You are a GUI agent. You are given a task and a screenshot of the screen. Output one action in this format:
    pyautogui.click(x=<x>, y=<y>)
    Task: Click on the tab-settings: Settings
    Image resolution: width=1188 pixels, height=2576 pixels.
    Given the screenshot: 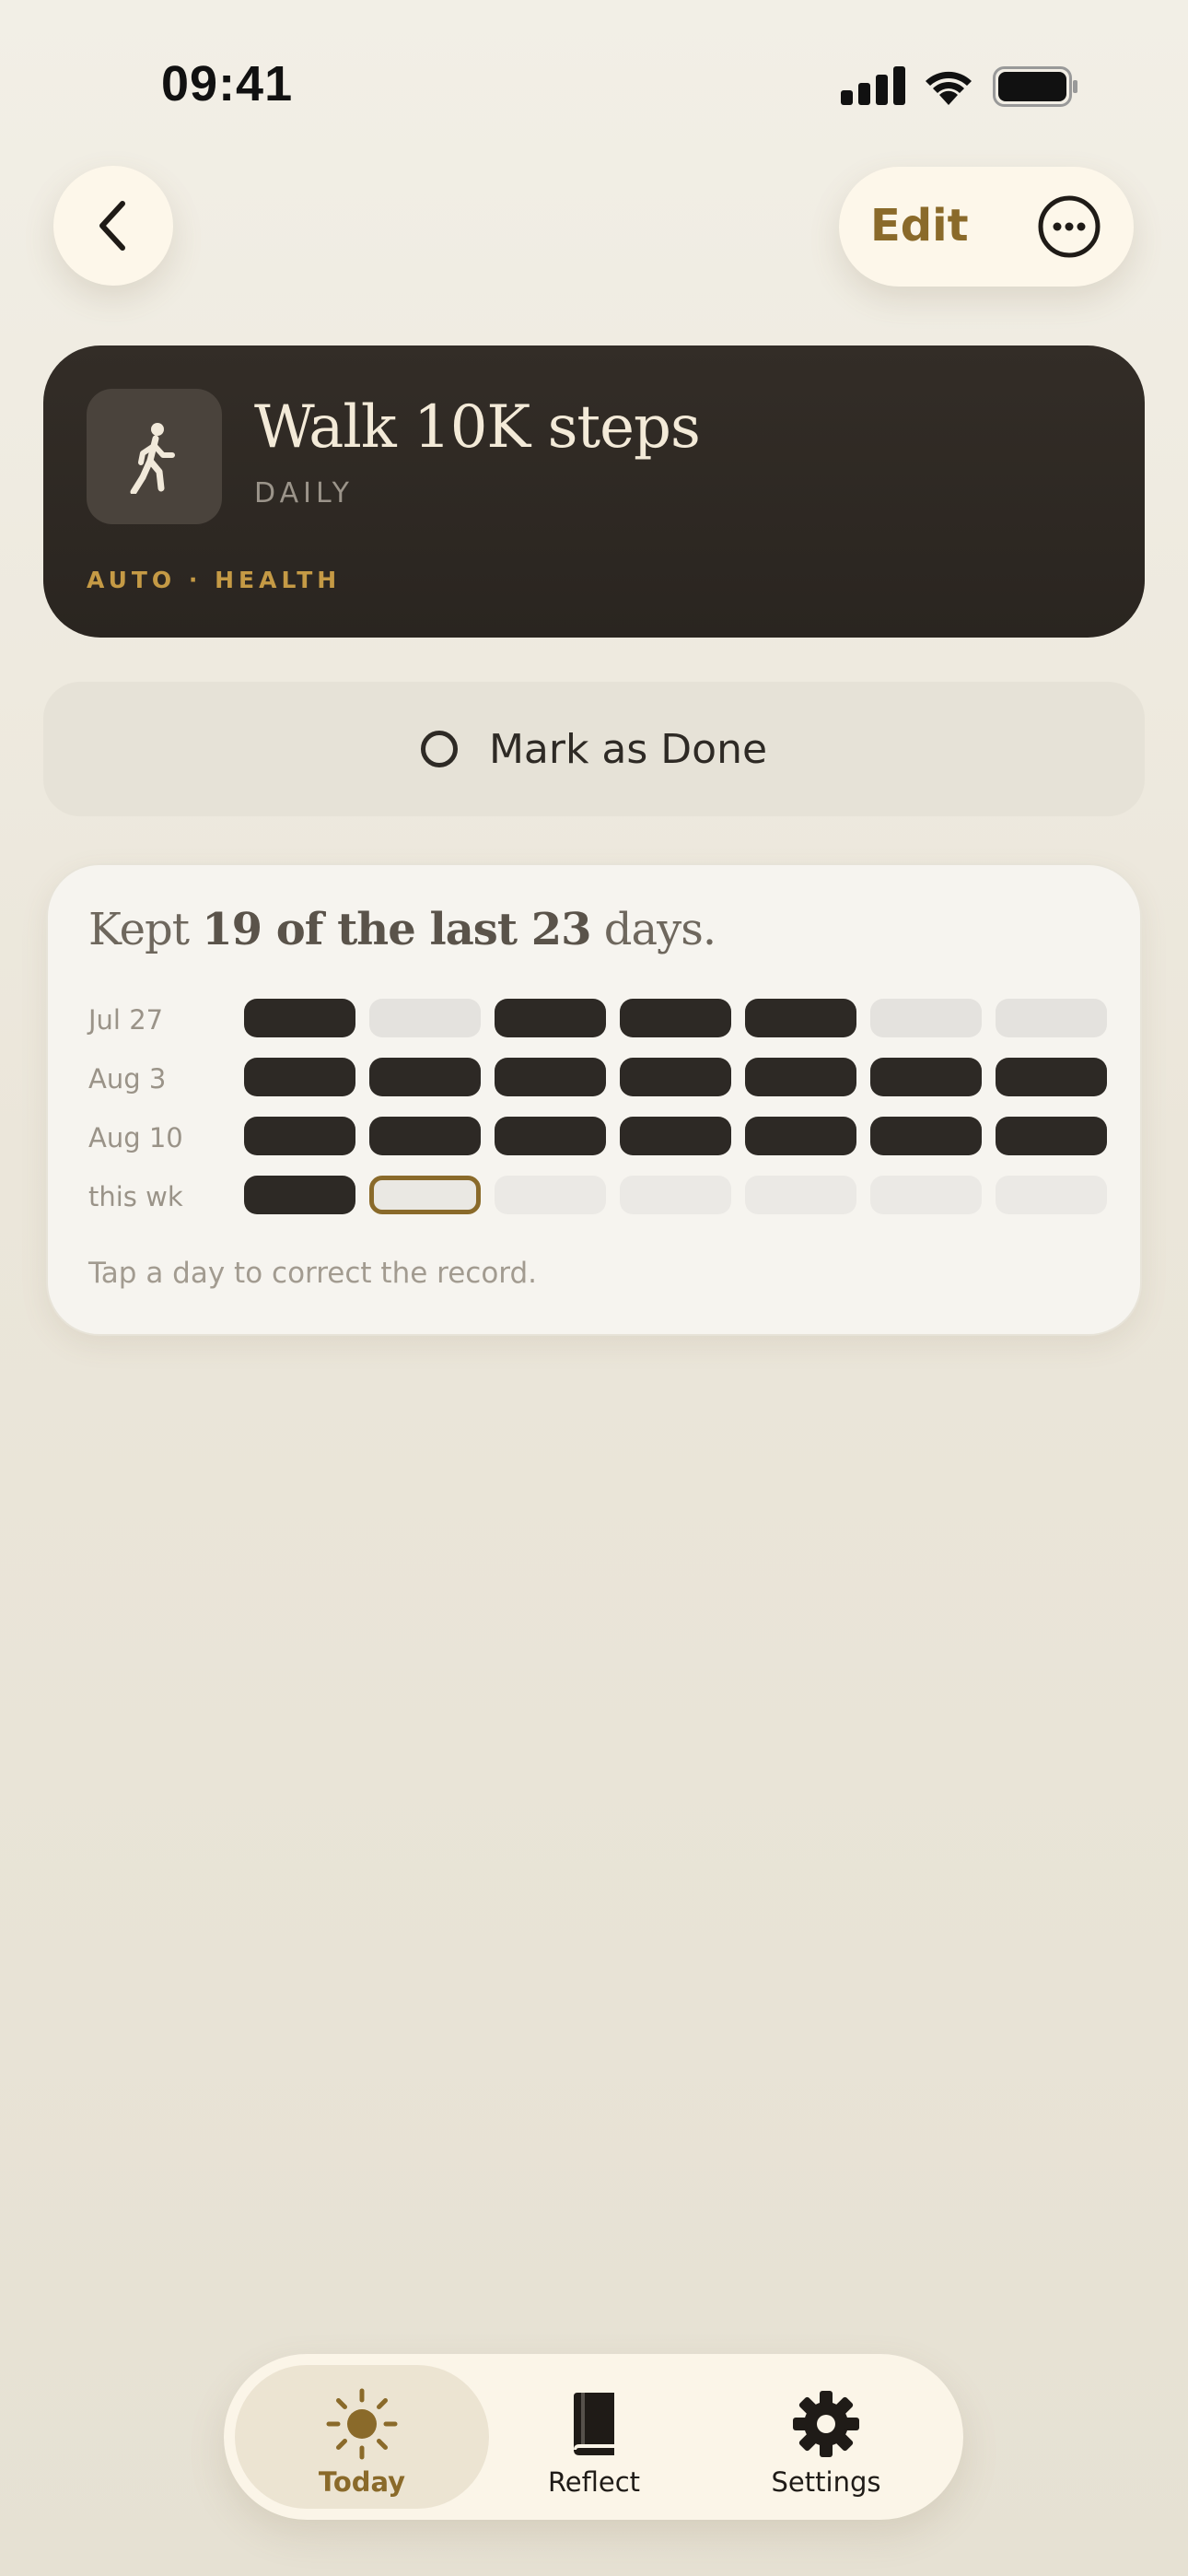 What is the action you would take?
    pyautogui.click(x=826, y=2437)
    